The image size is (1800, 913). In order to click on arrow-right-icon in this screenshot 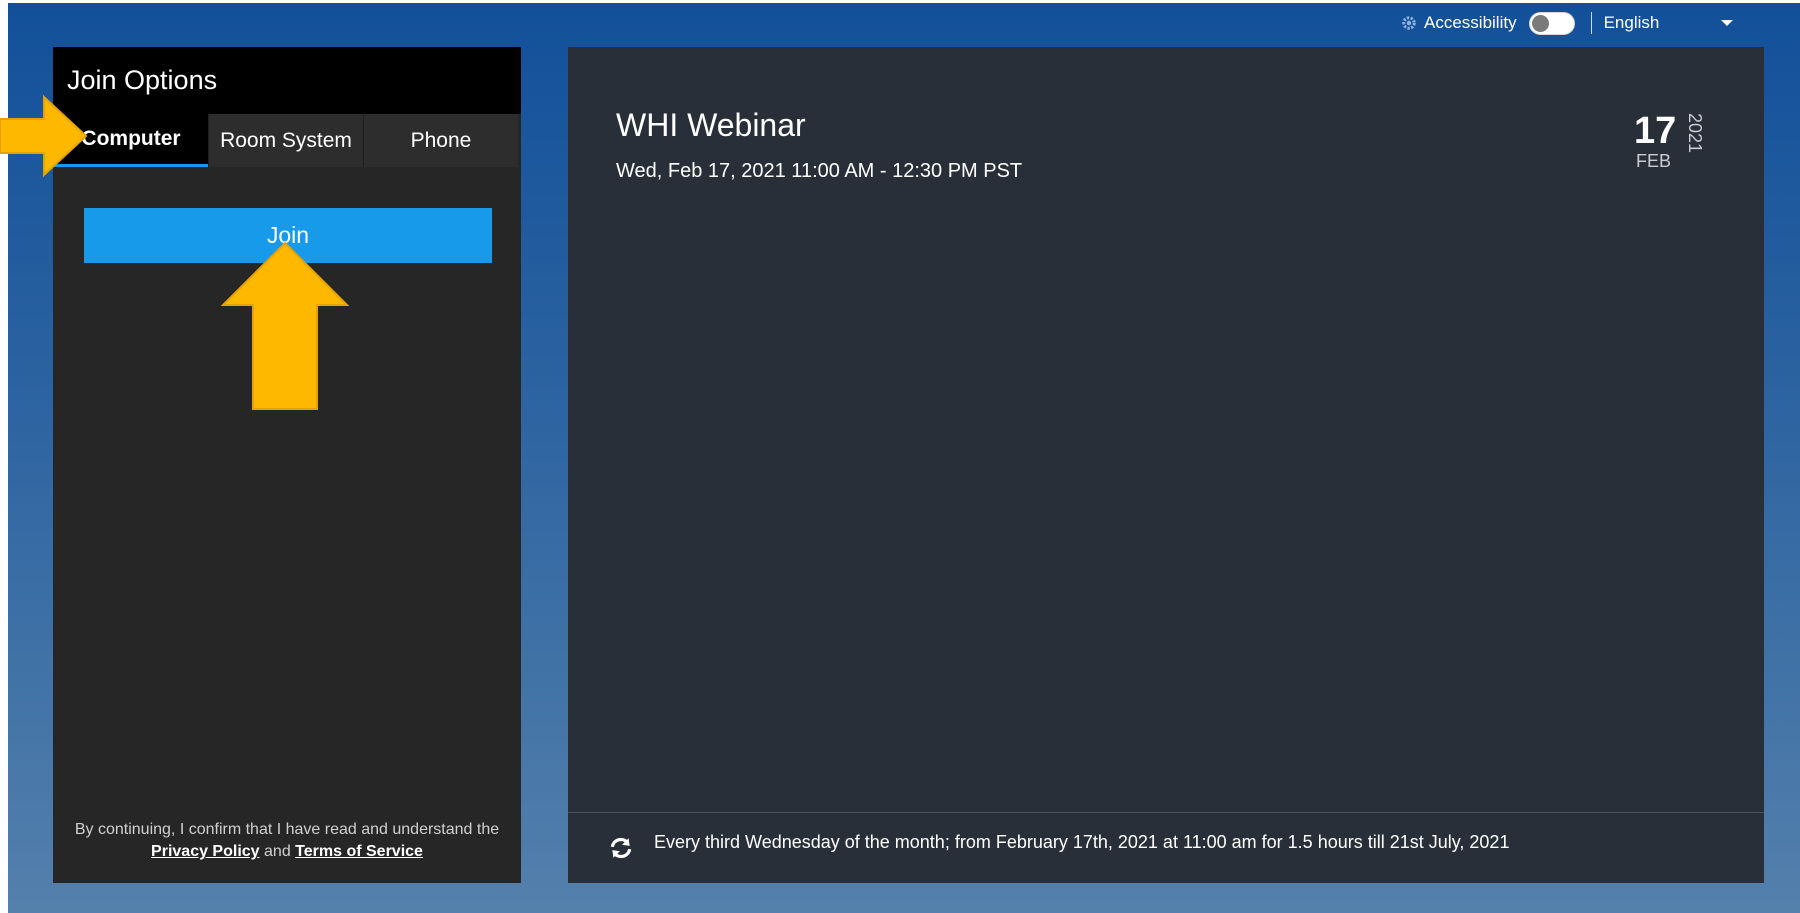, I will do `click(44, 136)`.